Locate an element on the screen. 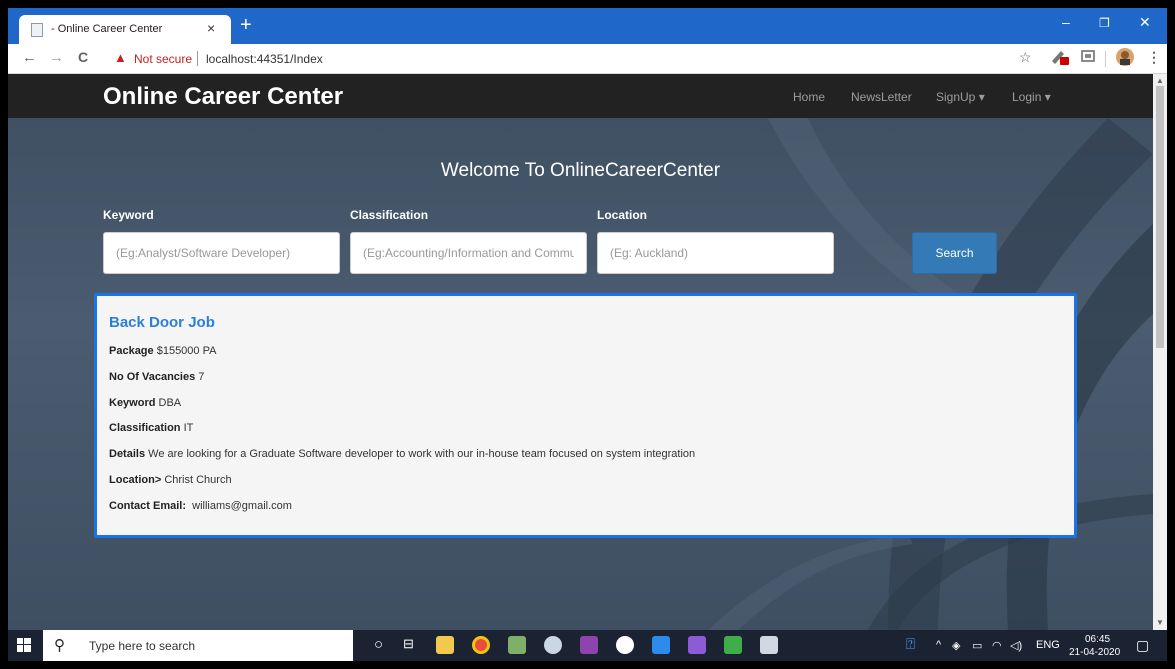 This screenshot has height=669, width=1175. taskbar-search-box: ⚲ Type here to search is located at coordinates (198, 645).